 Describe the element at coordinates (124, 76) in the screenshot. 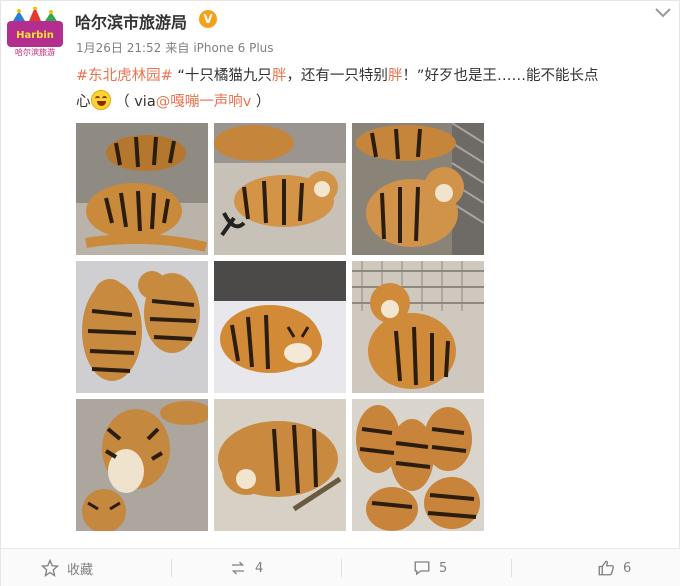

I see `hashtag-link: #东北虎林园#` at that location.